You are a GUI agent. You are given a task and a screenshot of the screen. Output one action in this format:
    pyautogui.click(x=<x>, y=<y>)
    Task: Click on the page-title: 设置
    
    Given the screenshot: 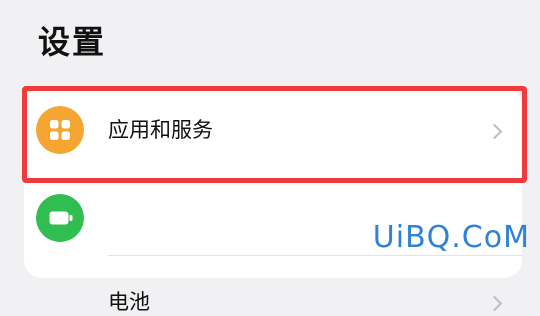 What is the action you would take?
    pyautogui.click(x=72, y=42)
    